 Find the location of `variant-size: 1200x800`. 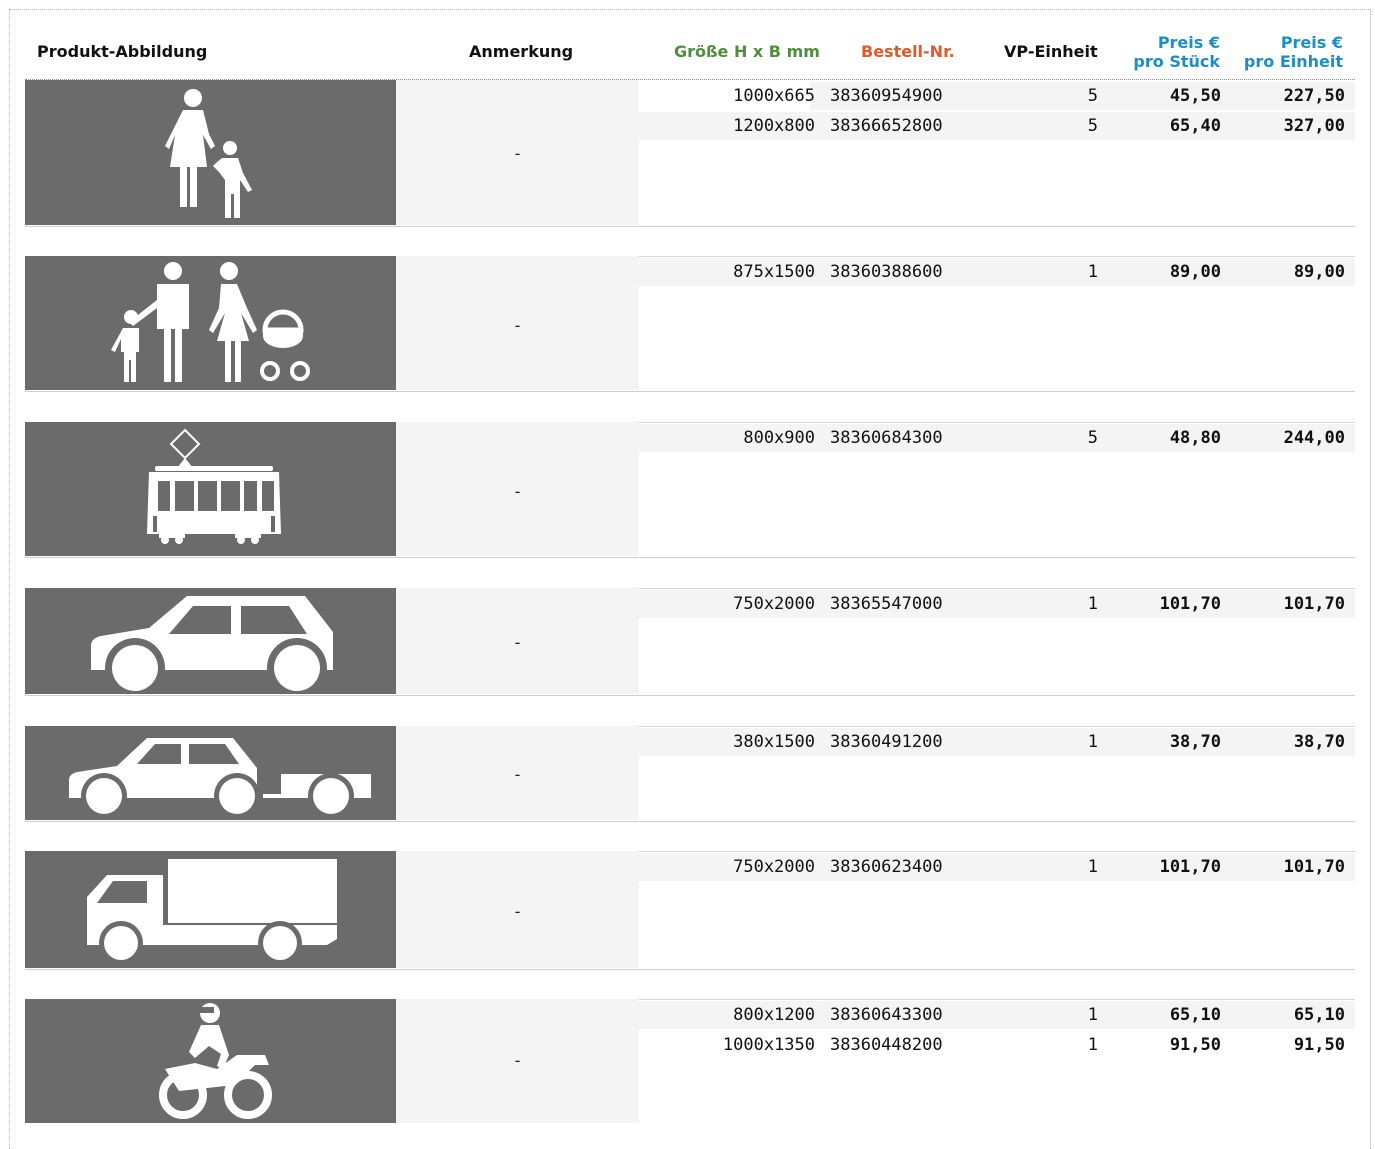

variant-size: 1200x800 is located at coordinates (774, 126).